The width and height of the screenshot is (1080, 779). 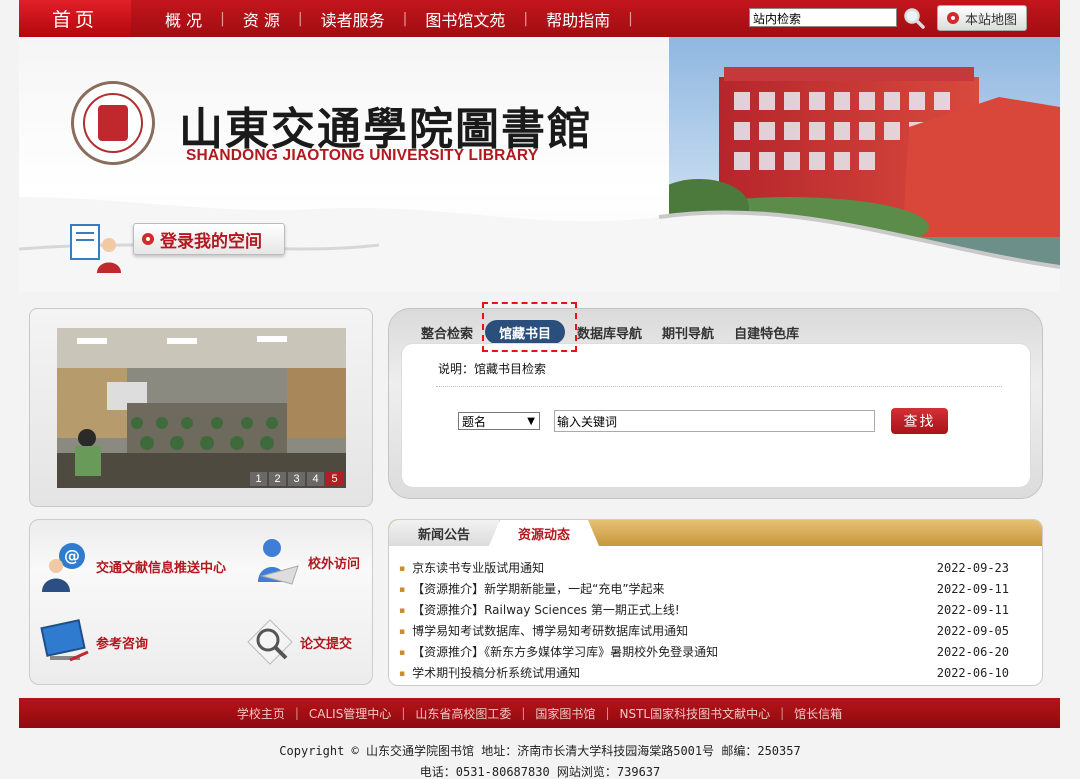 I want to click on footer-link-nstl: NSTL国家科技图书文献中心, so click(x=694, y=713).